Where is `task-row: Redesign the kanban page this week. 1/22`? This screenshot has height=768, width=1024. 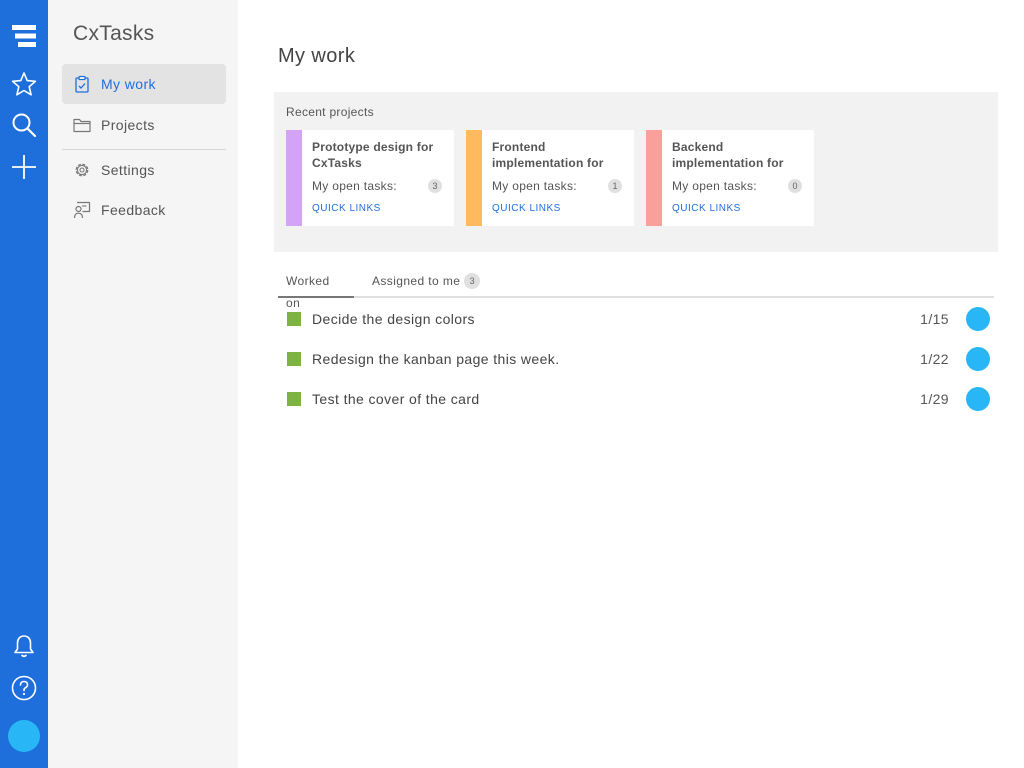 task-row: Redesign the kanban page this week. 1/22 is located at coordinates (636, 359).